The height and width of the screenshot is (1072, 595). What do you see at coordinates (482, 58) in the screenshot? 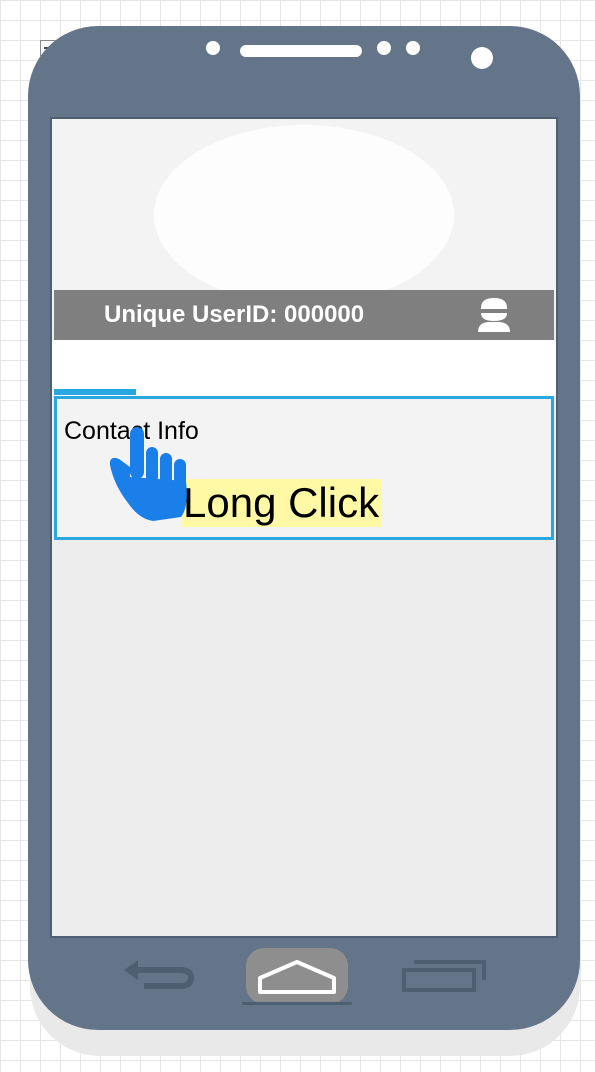
I see `camera-lens` at bounding box center [482, 58].